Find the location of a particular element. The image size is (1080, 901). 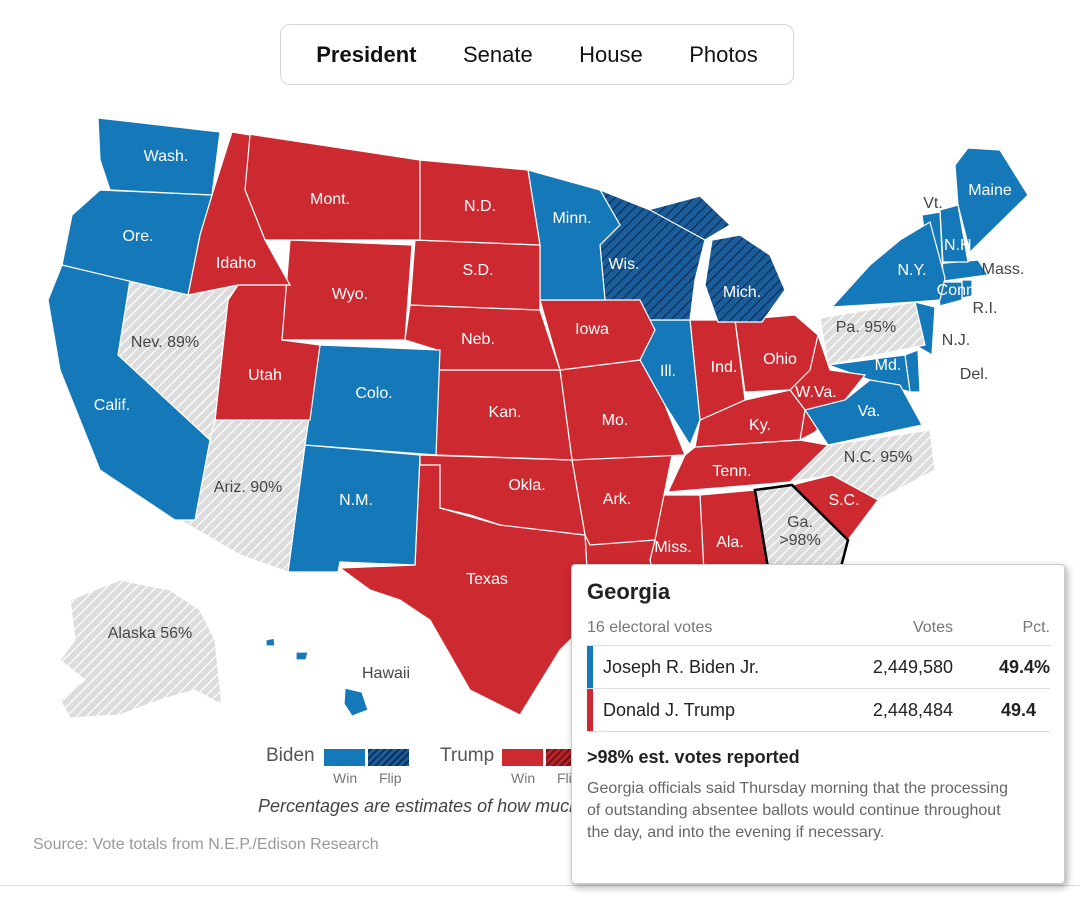

legend-biden-flip-swatch is located at coordinates (388, 757).